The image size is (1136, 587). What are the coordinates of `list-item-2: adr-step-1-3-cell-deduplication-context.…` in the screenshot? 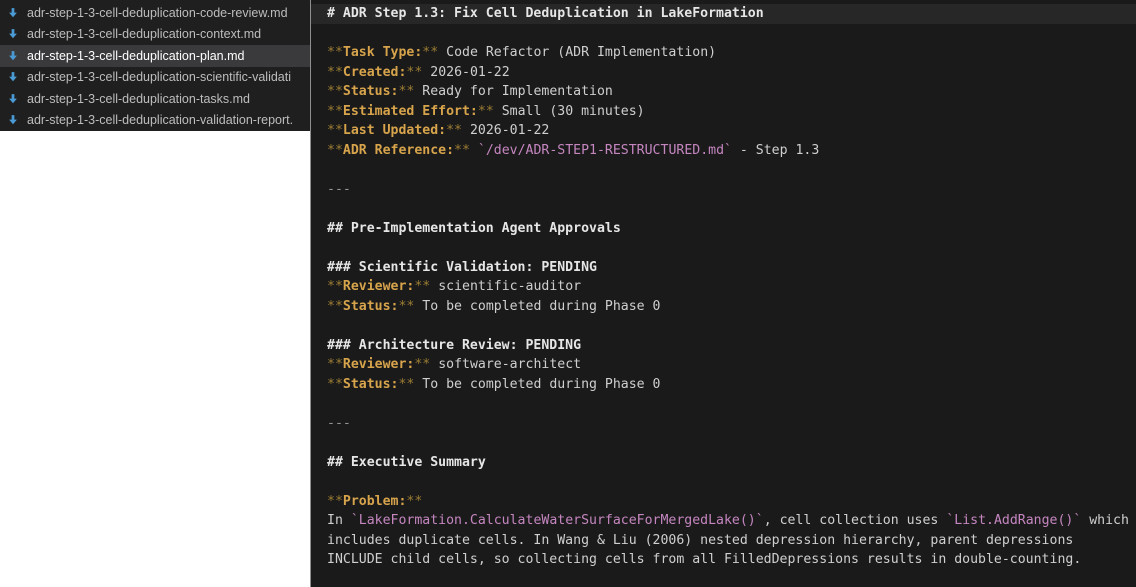 It's located at (155, 35).